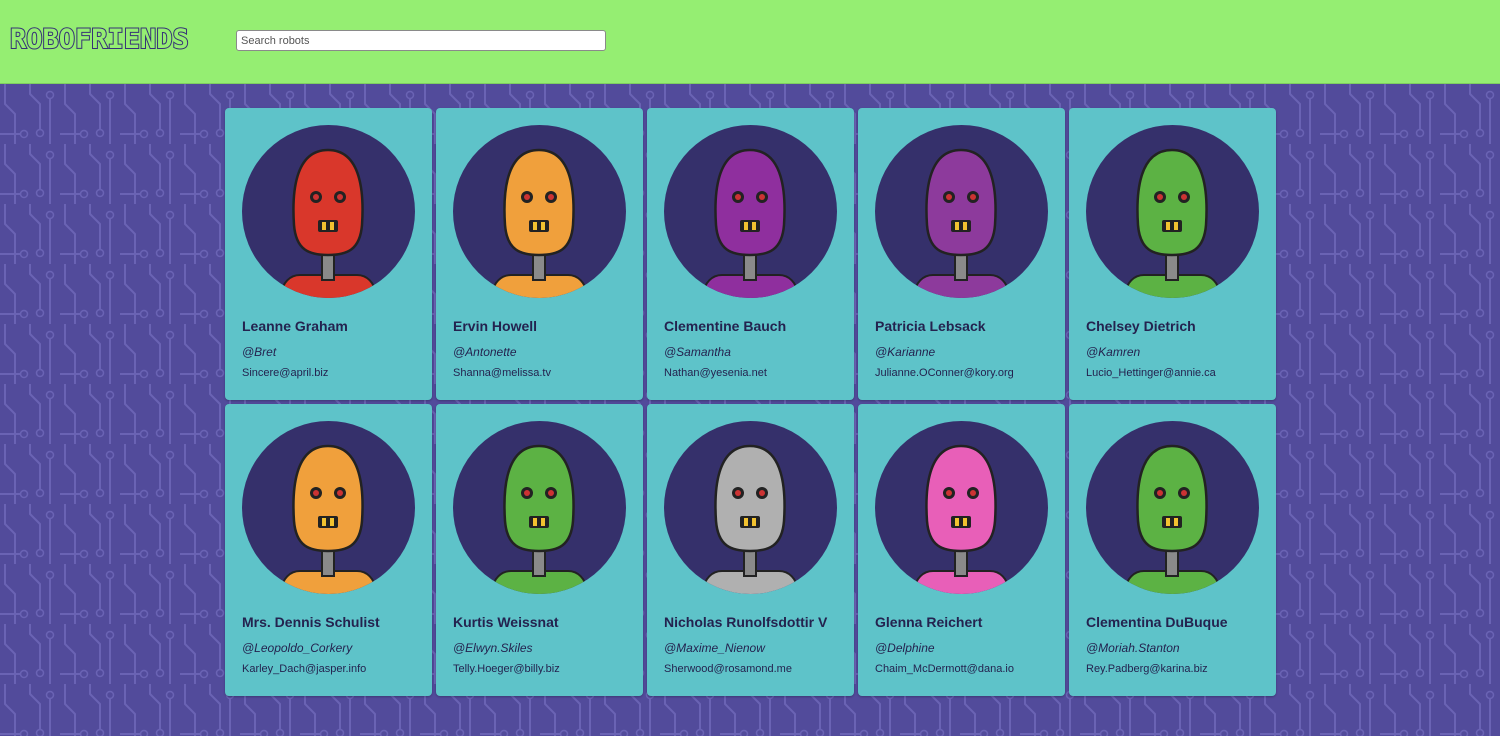 The height and width of the screenshot is (736, 1500). What do you see at coordinates (746, 622) in the screenshot?
I see `robot-name: Nicholas Runolfsdottir V` at bounding box center [746, 622].